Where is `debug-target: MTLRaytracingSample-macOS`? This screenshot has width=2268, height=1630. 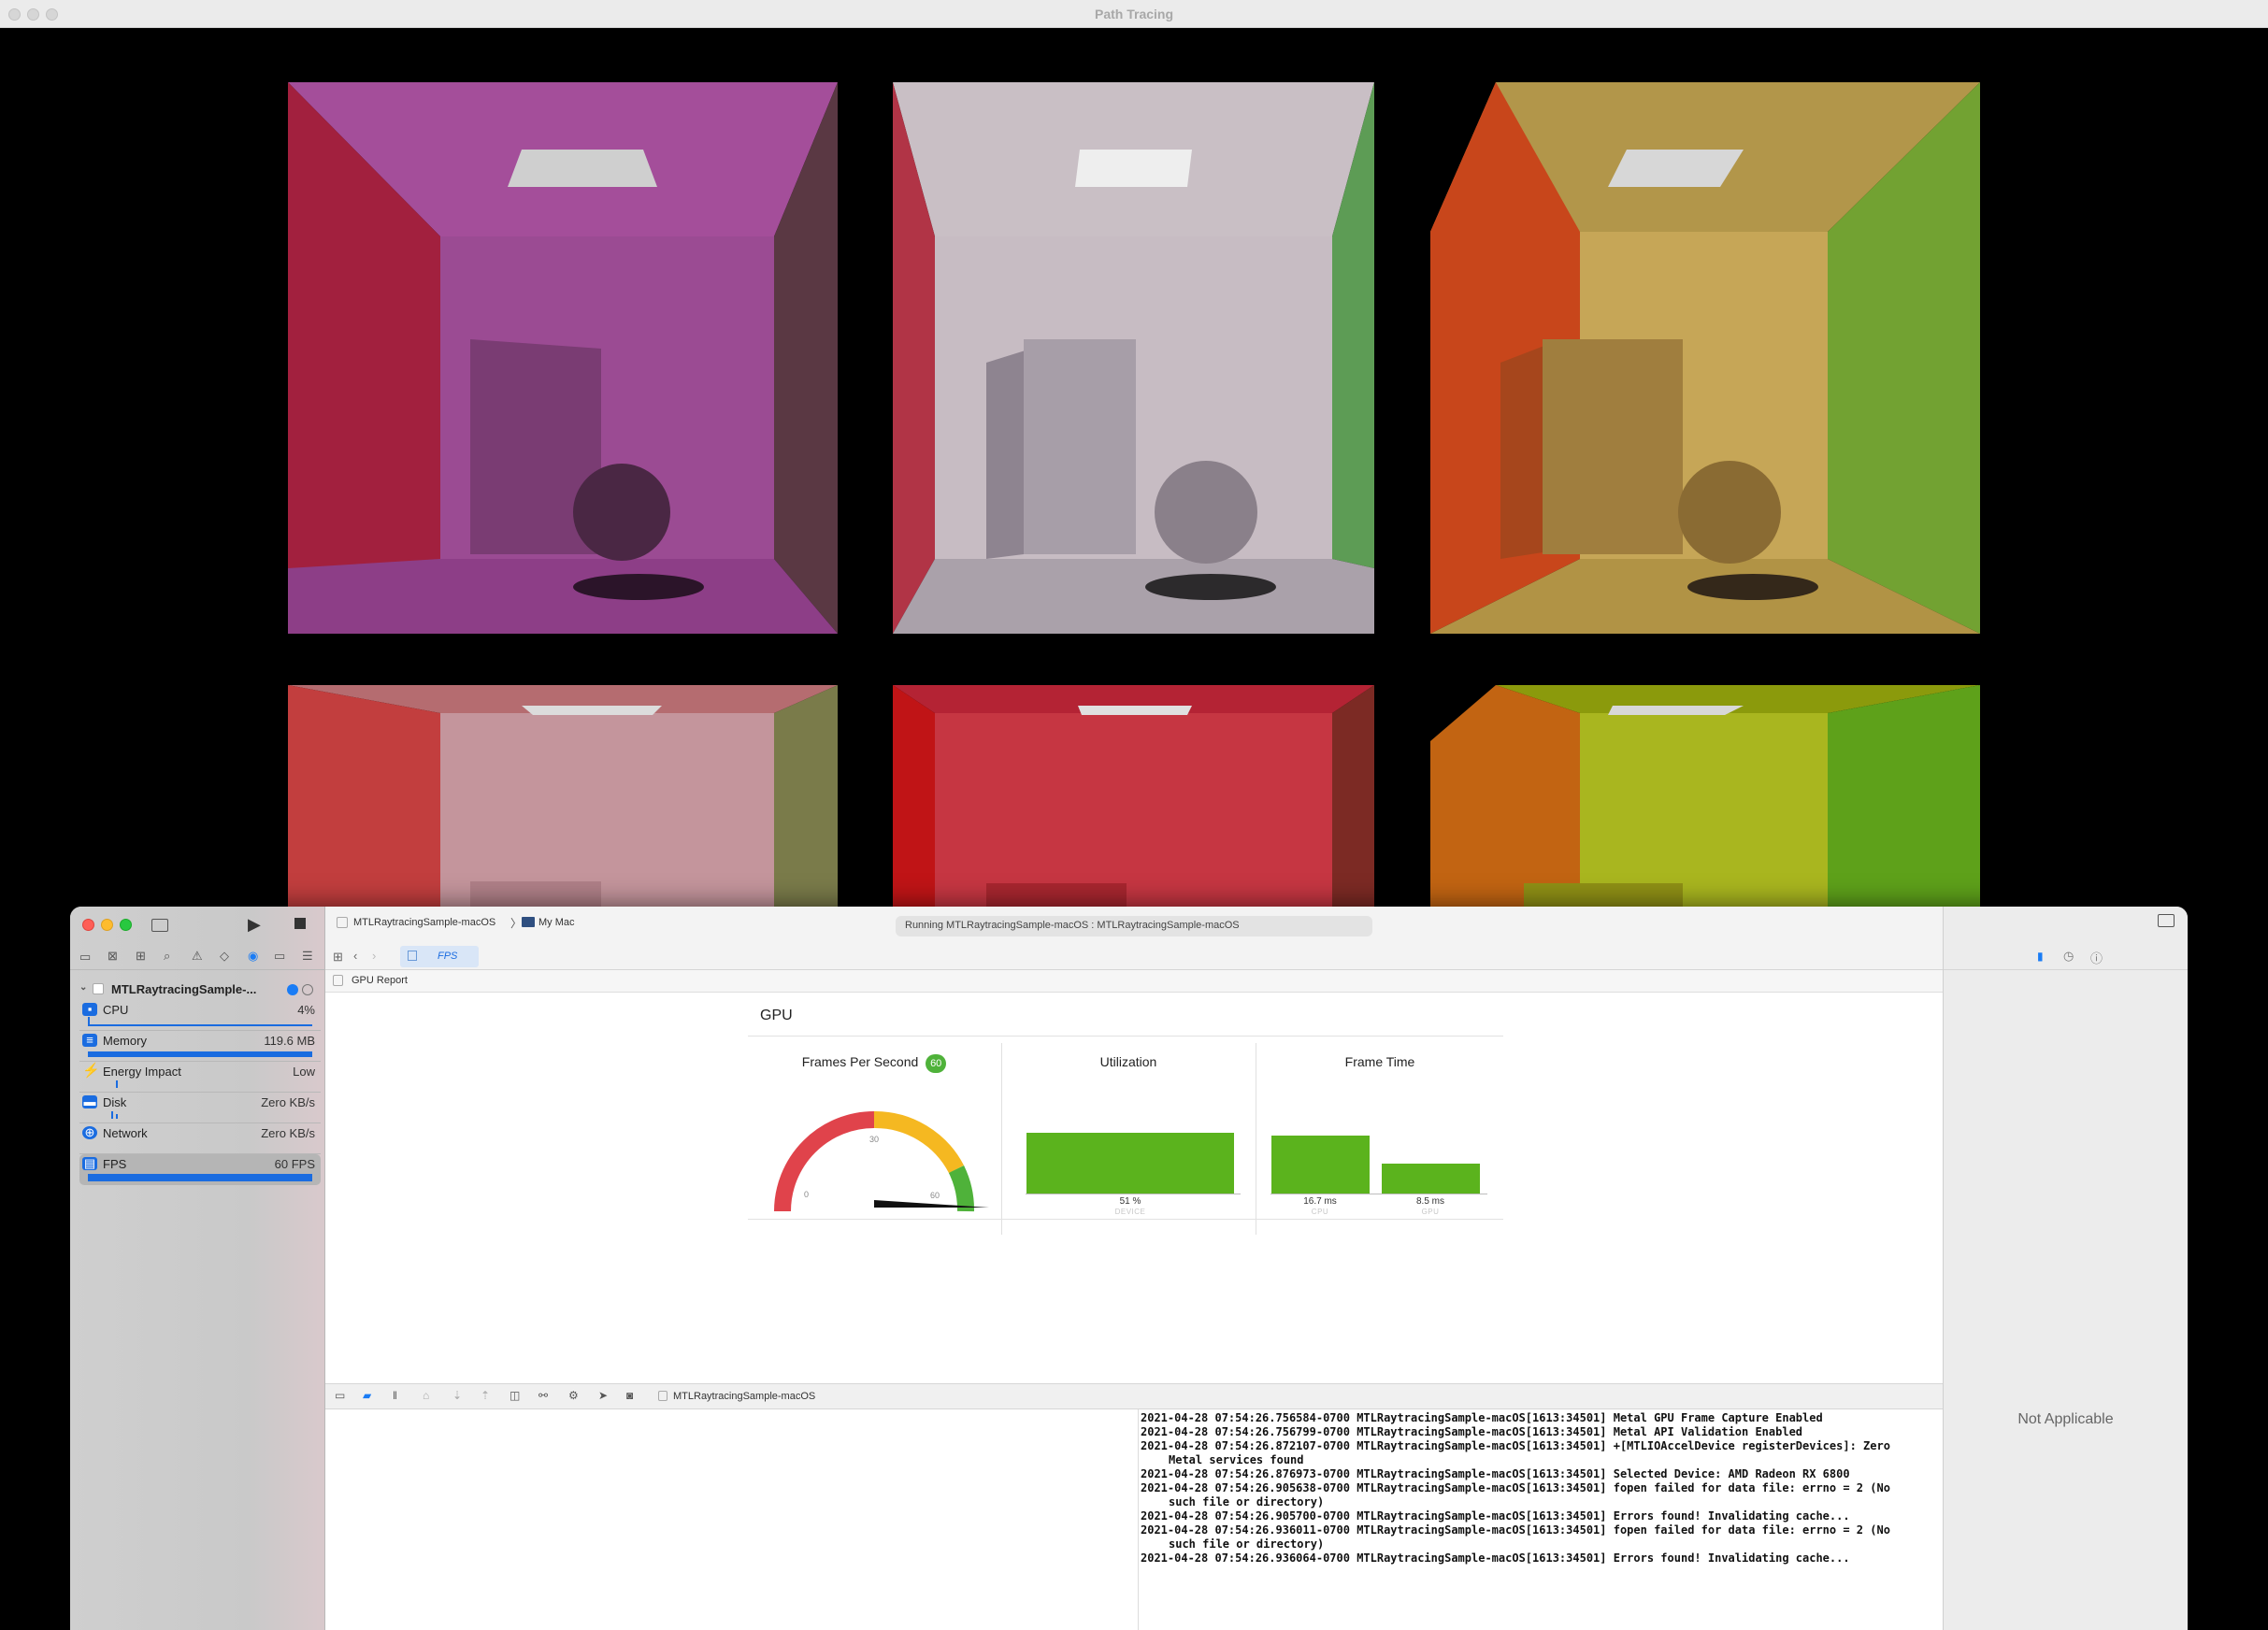
debug-target: MTLRaytracingSample-macOS is located at coordinates (744, 1396).